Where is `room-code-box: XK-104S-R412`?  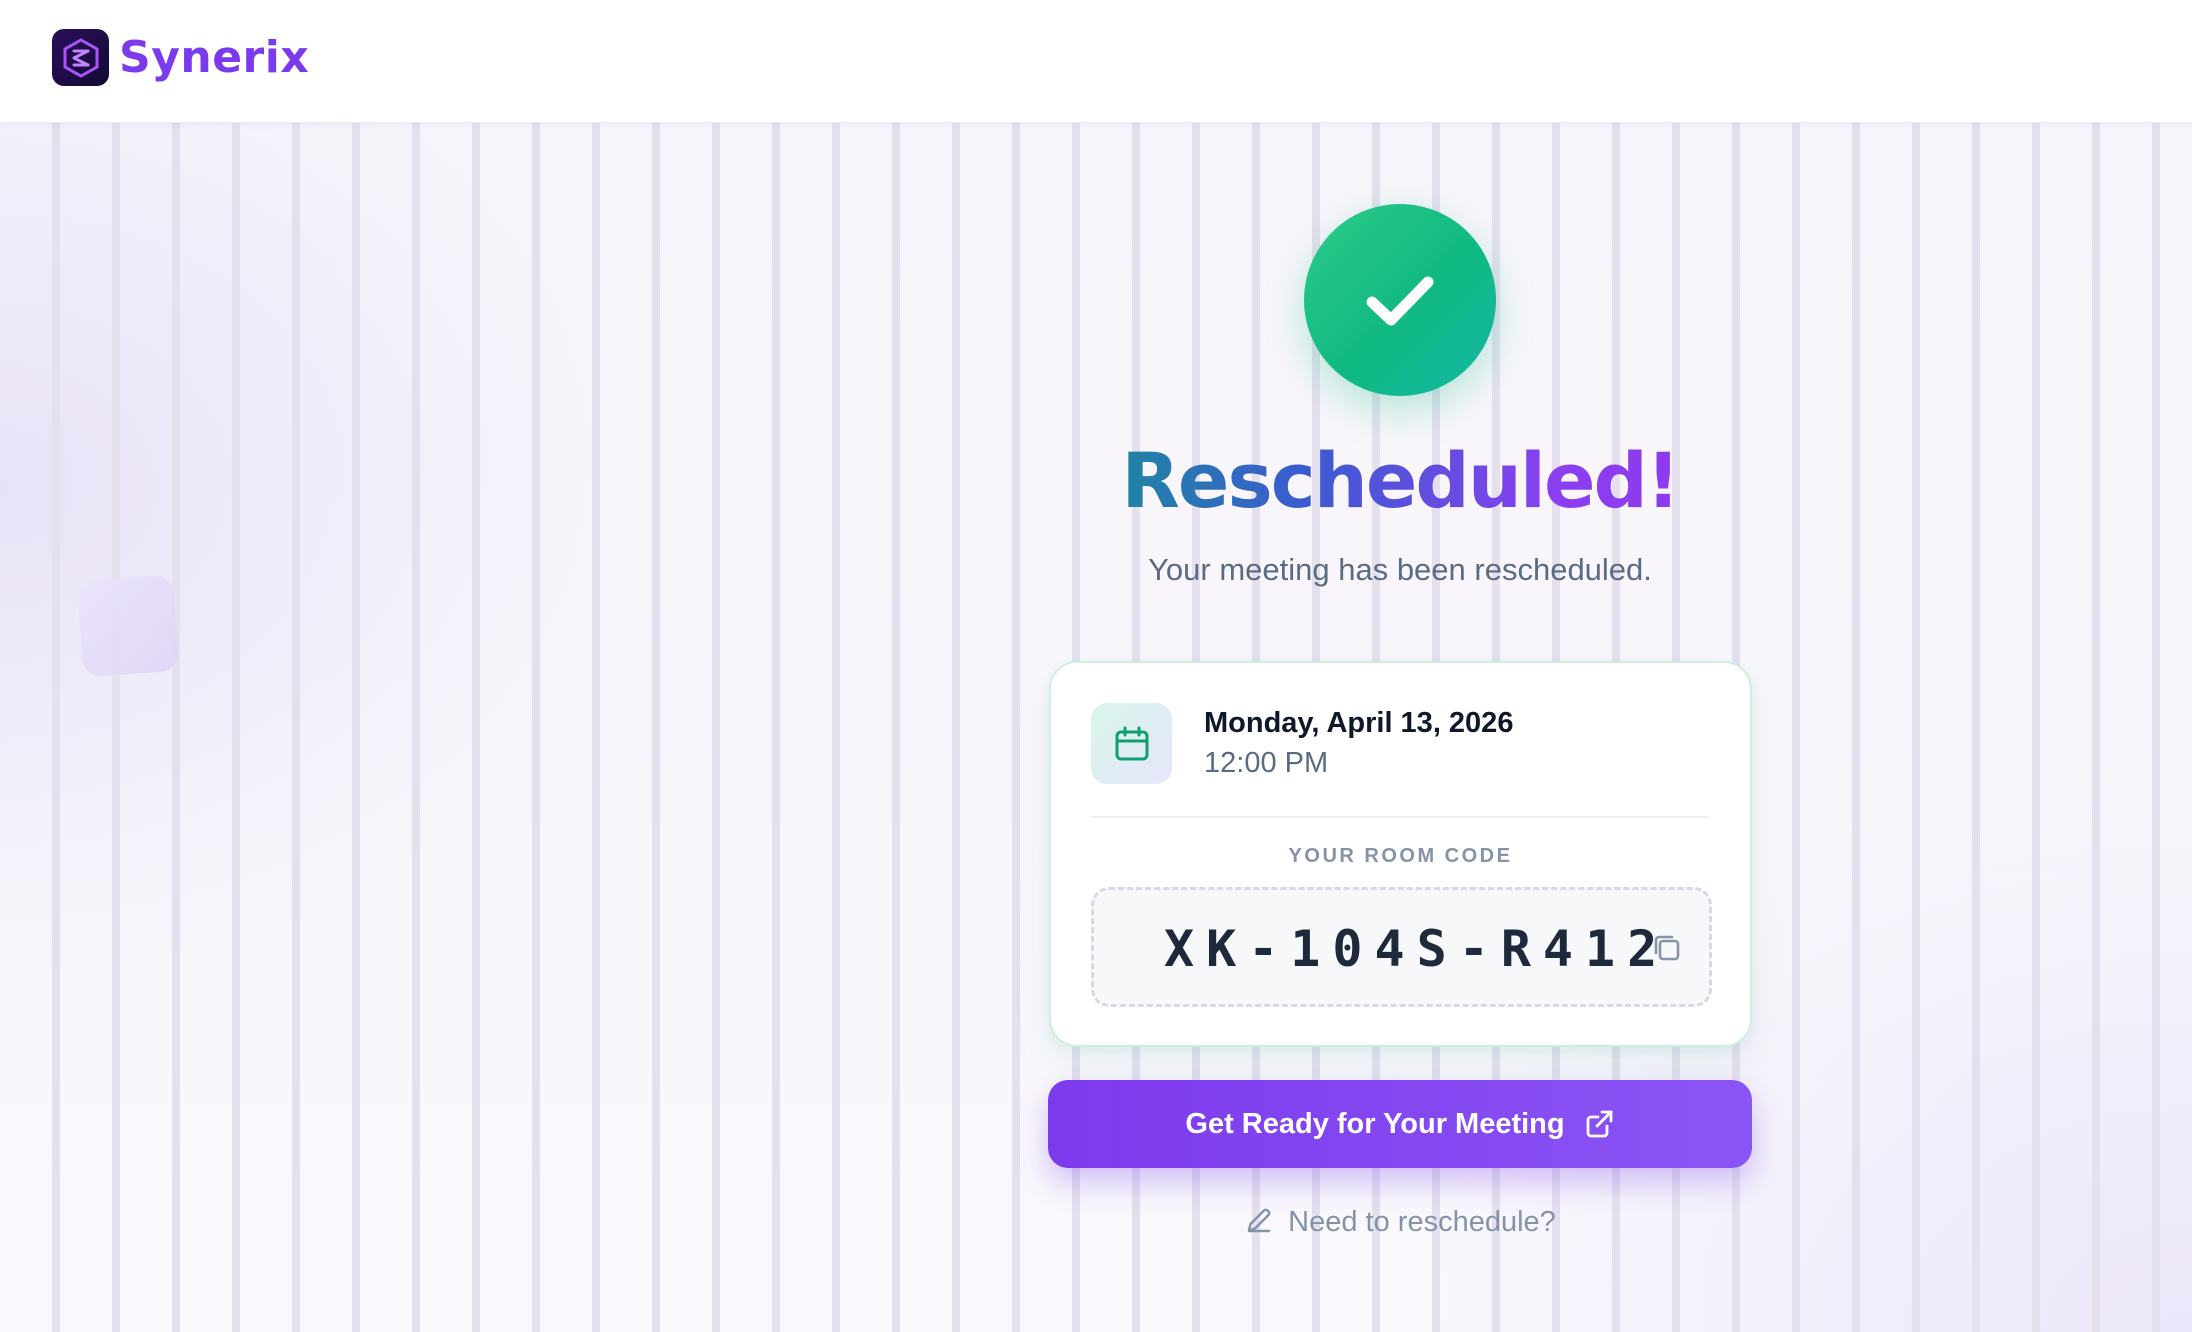 room-code-box: XK-104S-R412 is located at coordinates (1401, 947).